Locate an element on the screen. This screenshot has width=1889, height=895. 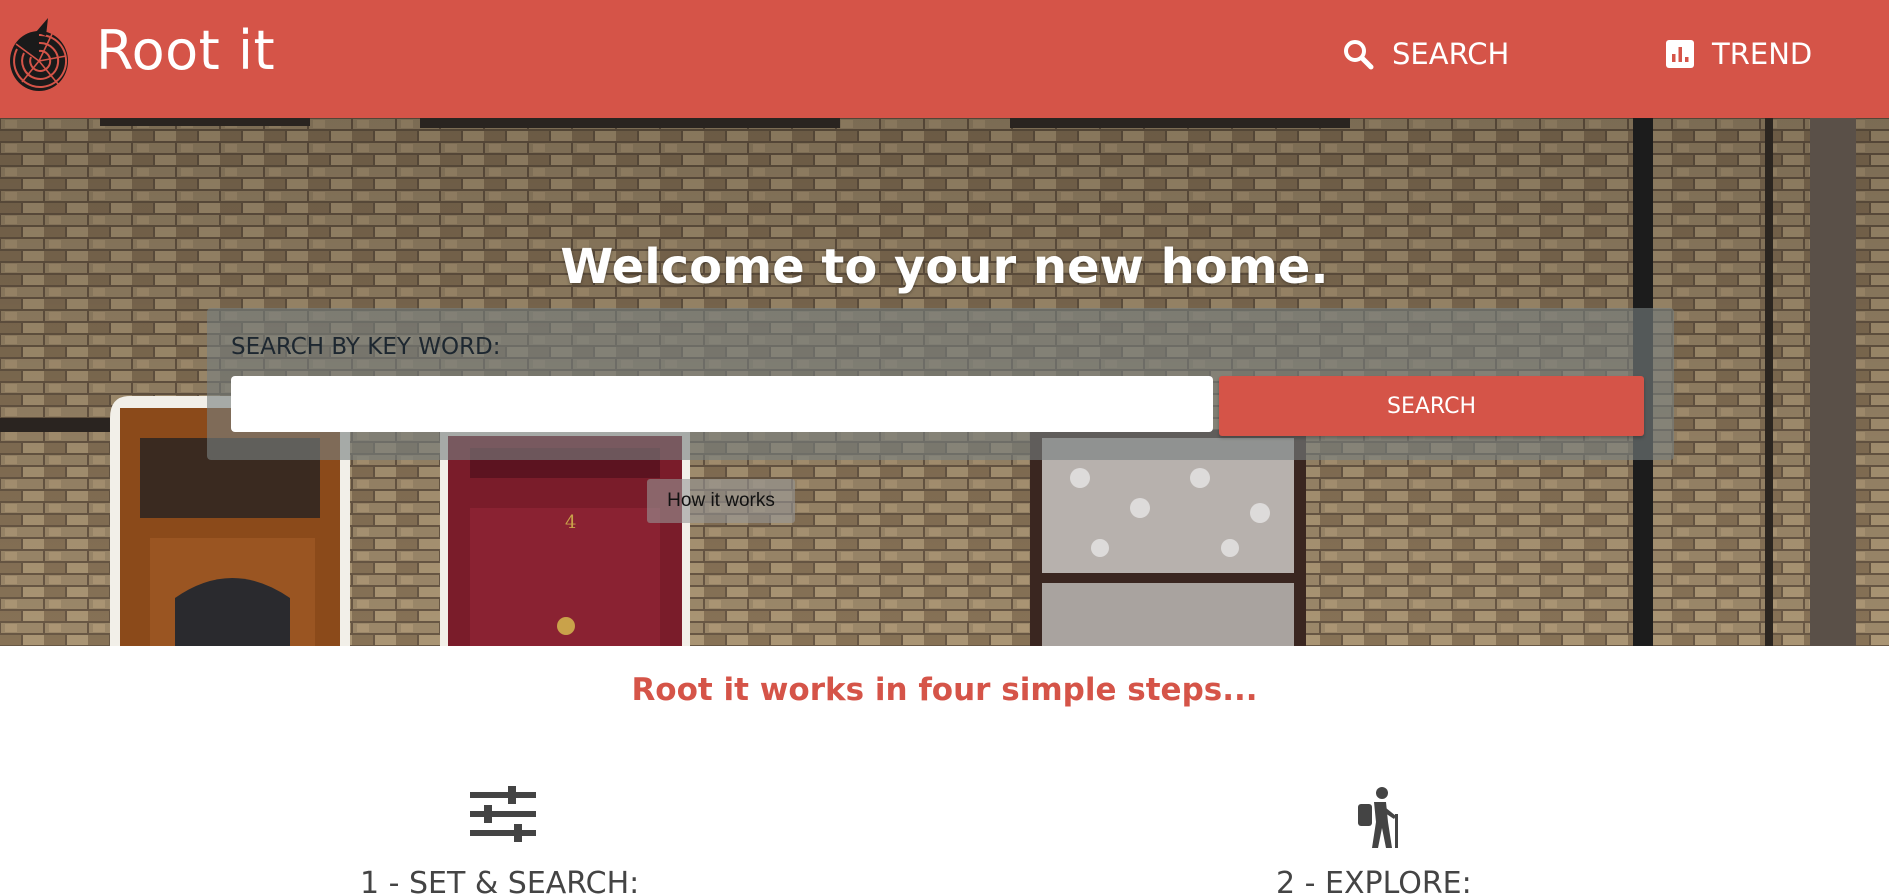
nautilus-shell-icon is located at coordinates (39, 55).